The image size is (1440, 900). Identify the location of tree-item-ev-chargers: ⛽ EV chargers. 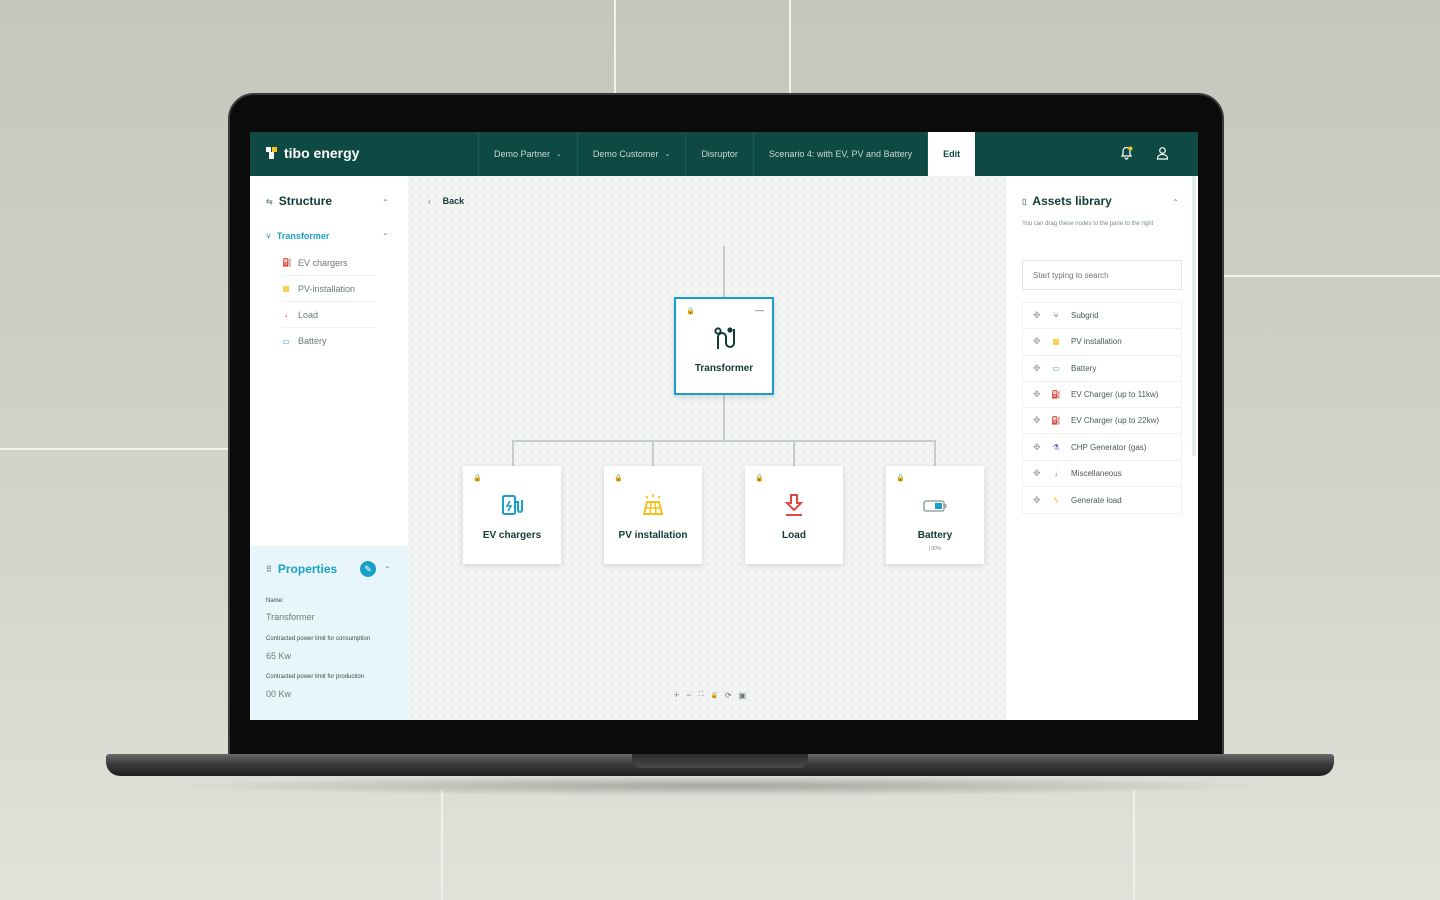
(329, 263).